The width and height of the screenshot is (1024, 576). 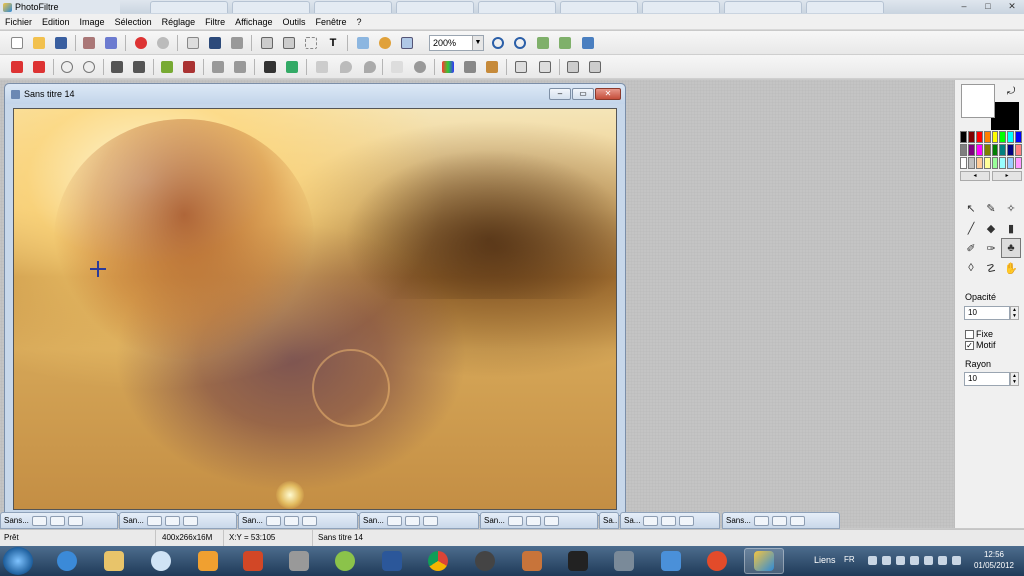 What do you see at coordinates (971, 208) in the screenshot?
I see `pointer-tool-icon: ↖` at bounding box center [971, 208].